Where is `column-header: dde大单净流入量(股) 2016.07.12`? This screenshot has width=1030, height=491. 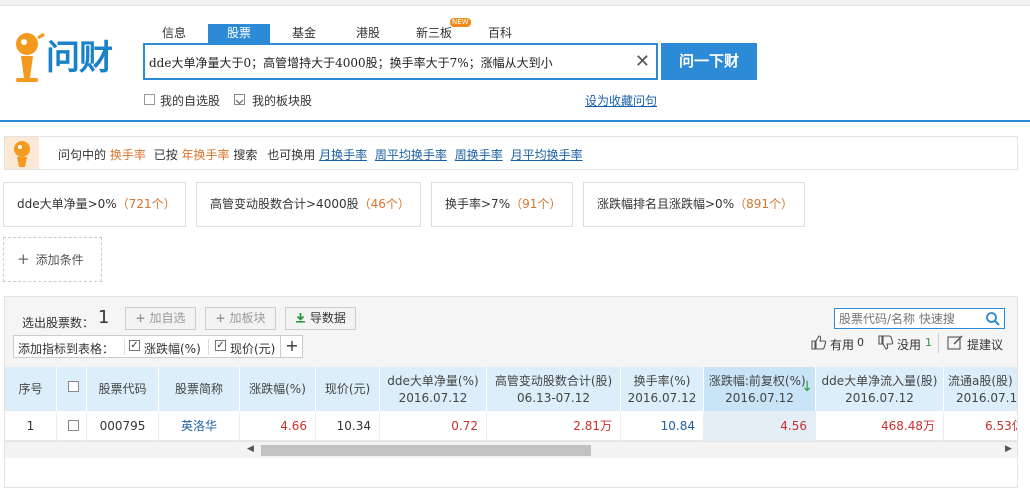 column-header: dde大单净流入量(股) 2016.07.12 is located at coordinates (880, 389).